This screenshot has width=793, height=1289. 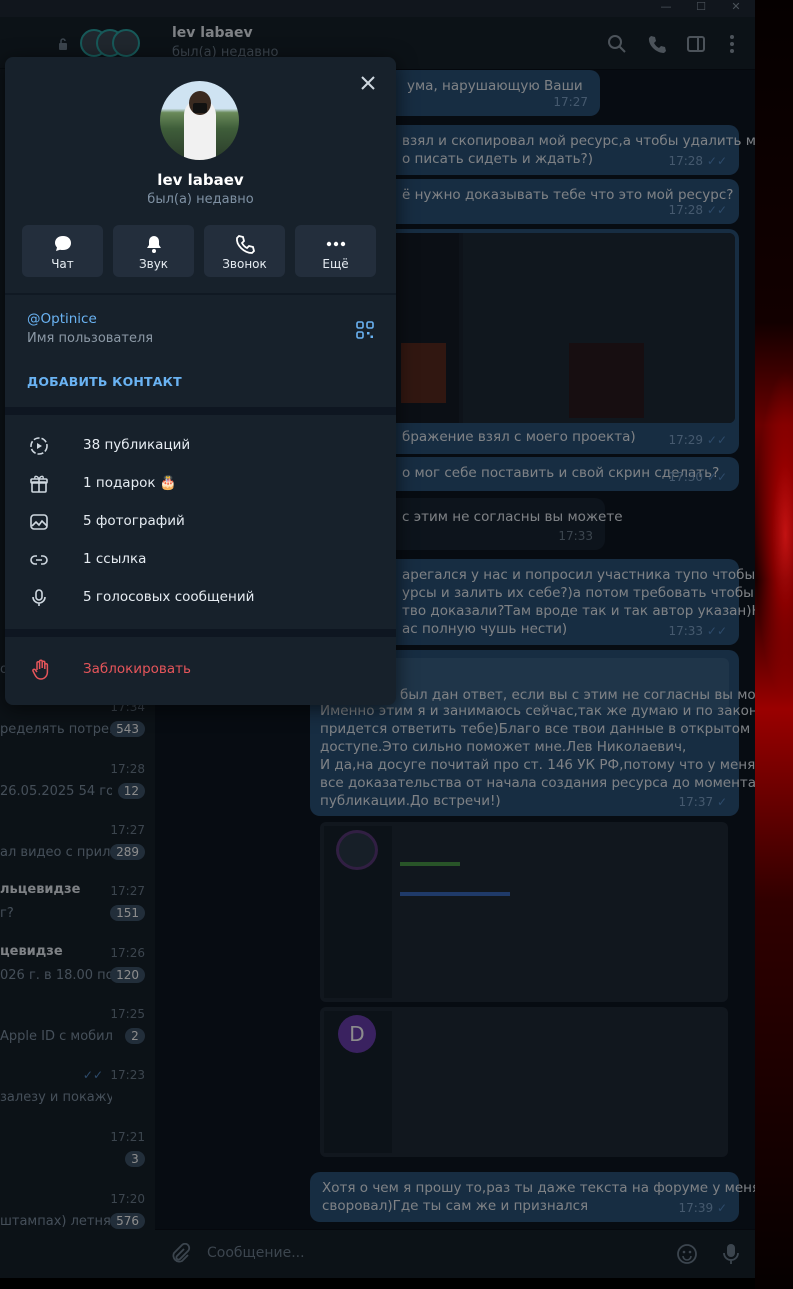 What do you see at coordinates (199, 251) in the screenshot?
I see `profile-actions: Чат Звук Звонок Ещё` at bounding box center [199, 251].